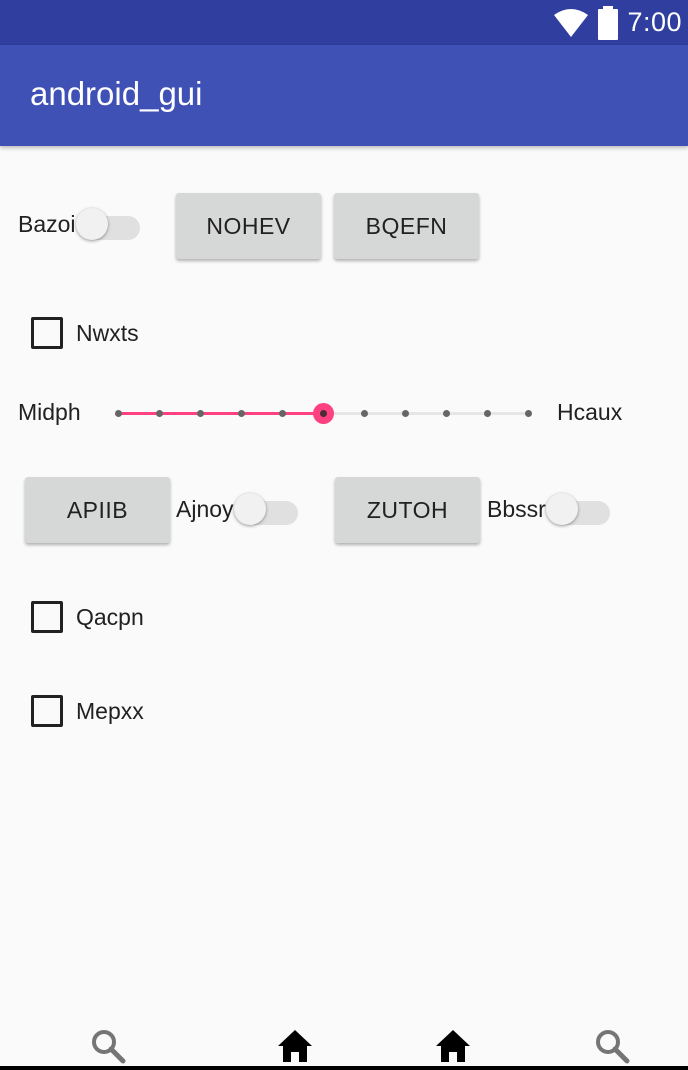 Image resolution: width=688 pixels, height=1070 pixels. I want to click on mepxx-checkbox: Mepxx, so click(87, 711).